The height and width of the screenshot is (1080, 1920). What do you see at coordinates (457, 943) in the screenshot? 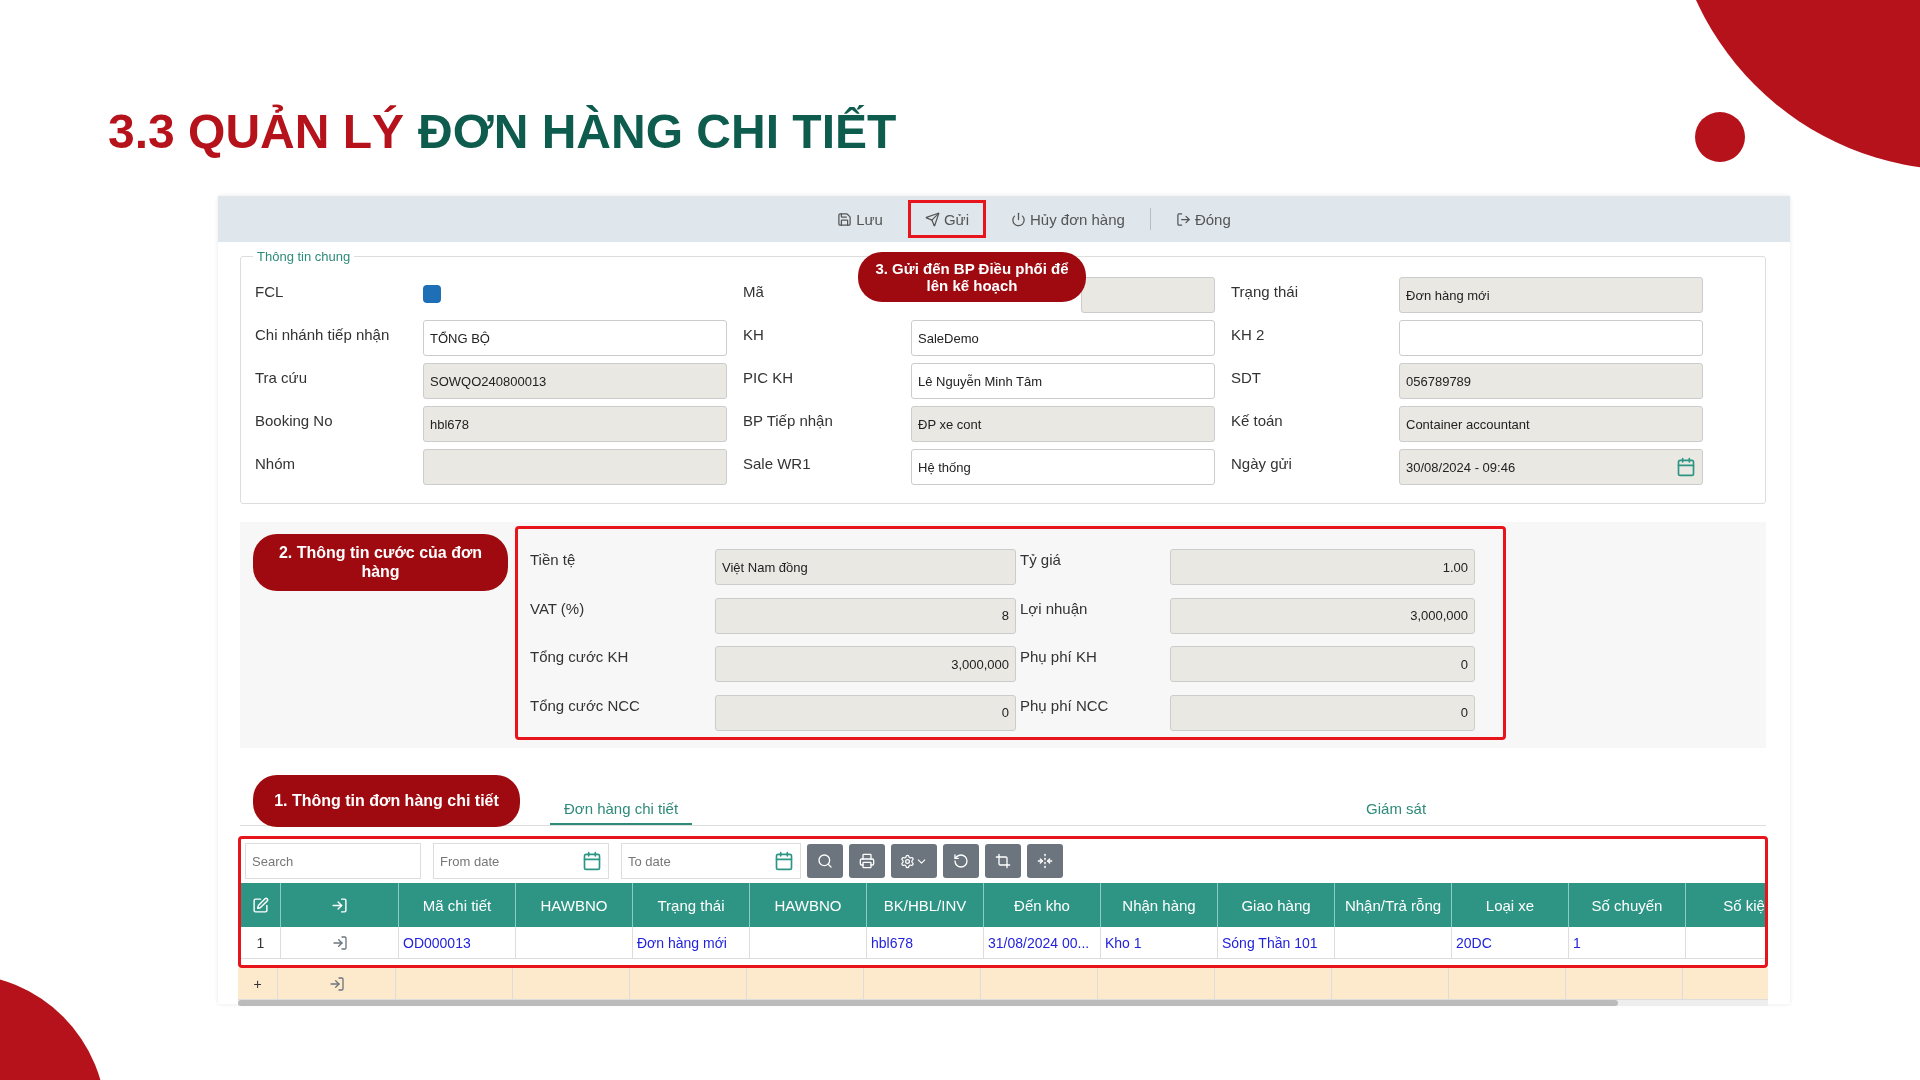
I see `table-cell: OD000013` at bounding box center [457, 943].